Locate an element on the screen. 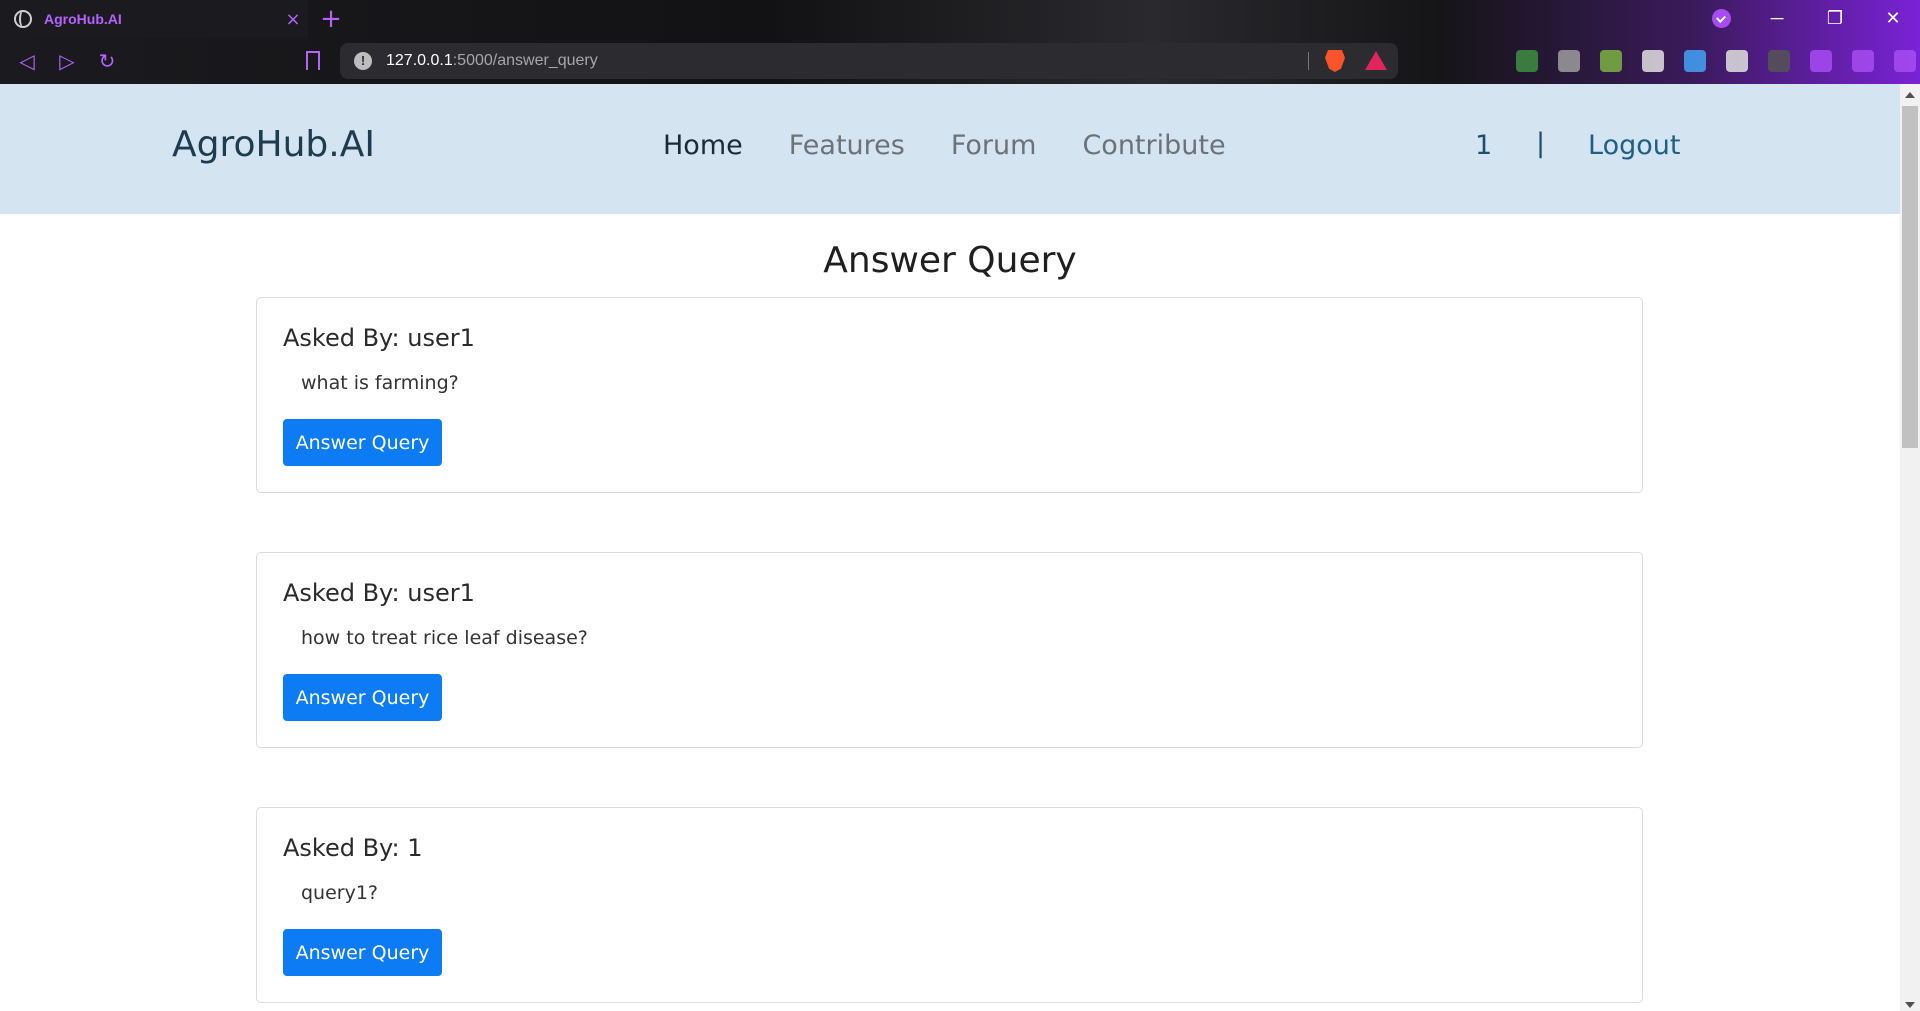 The width and height of the screenshot is (1920, 1011). wallet-extension-icon is located at coordinates (1863, 61).